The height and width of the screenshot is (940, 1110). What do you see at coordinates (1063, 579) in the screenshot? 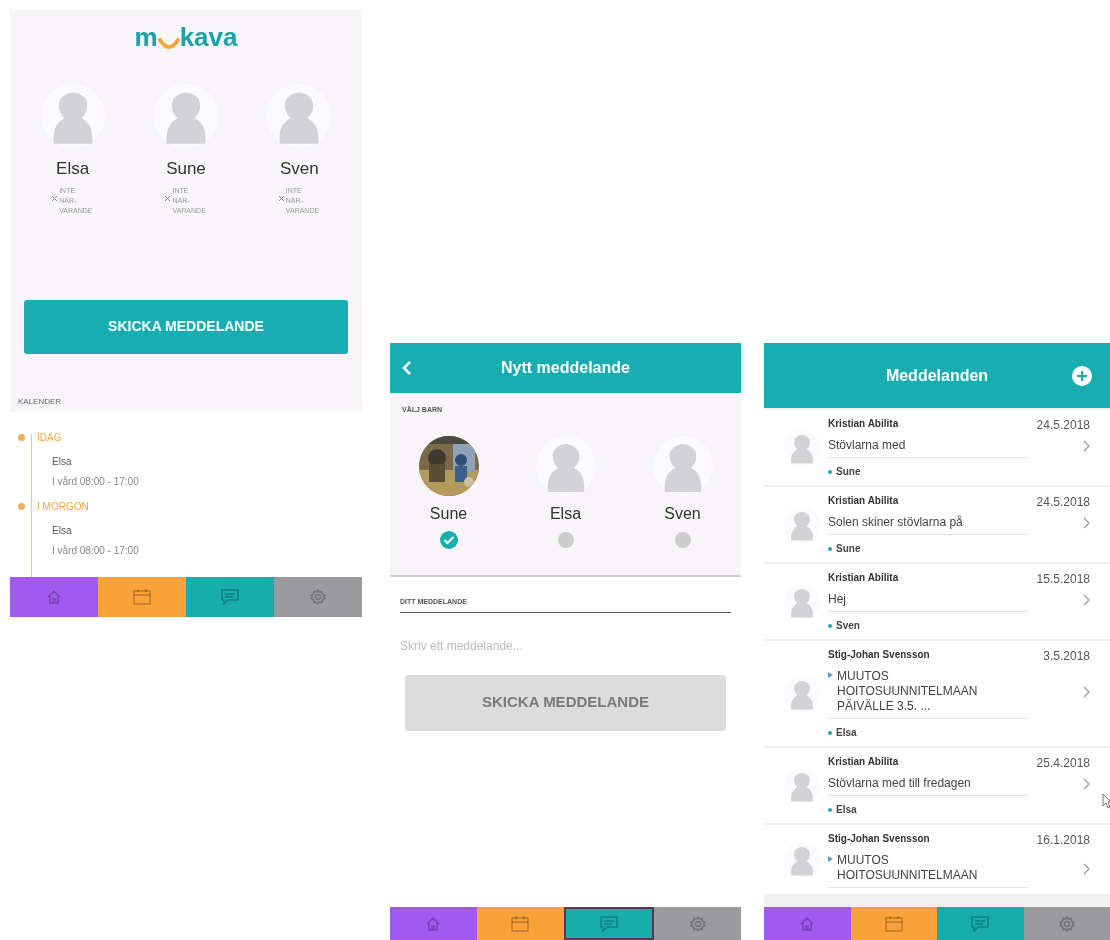
I see `message-date: 15.5.2018` at bounding box center [1063, 579].